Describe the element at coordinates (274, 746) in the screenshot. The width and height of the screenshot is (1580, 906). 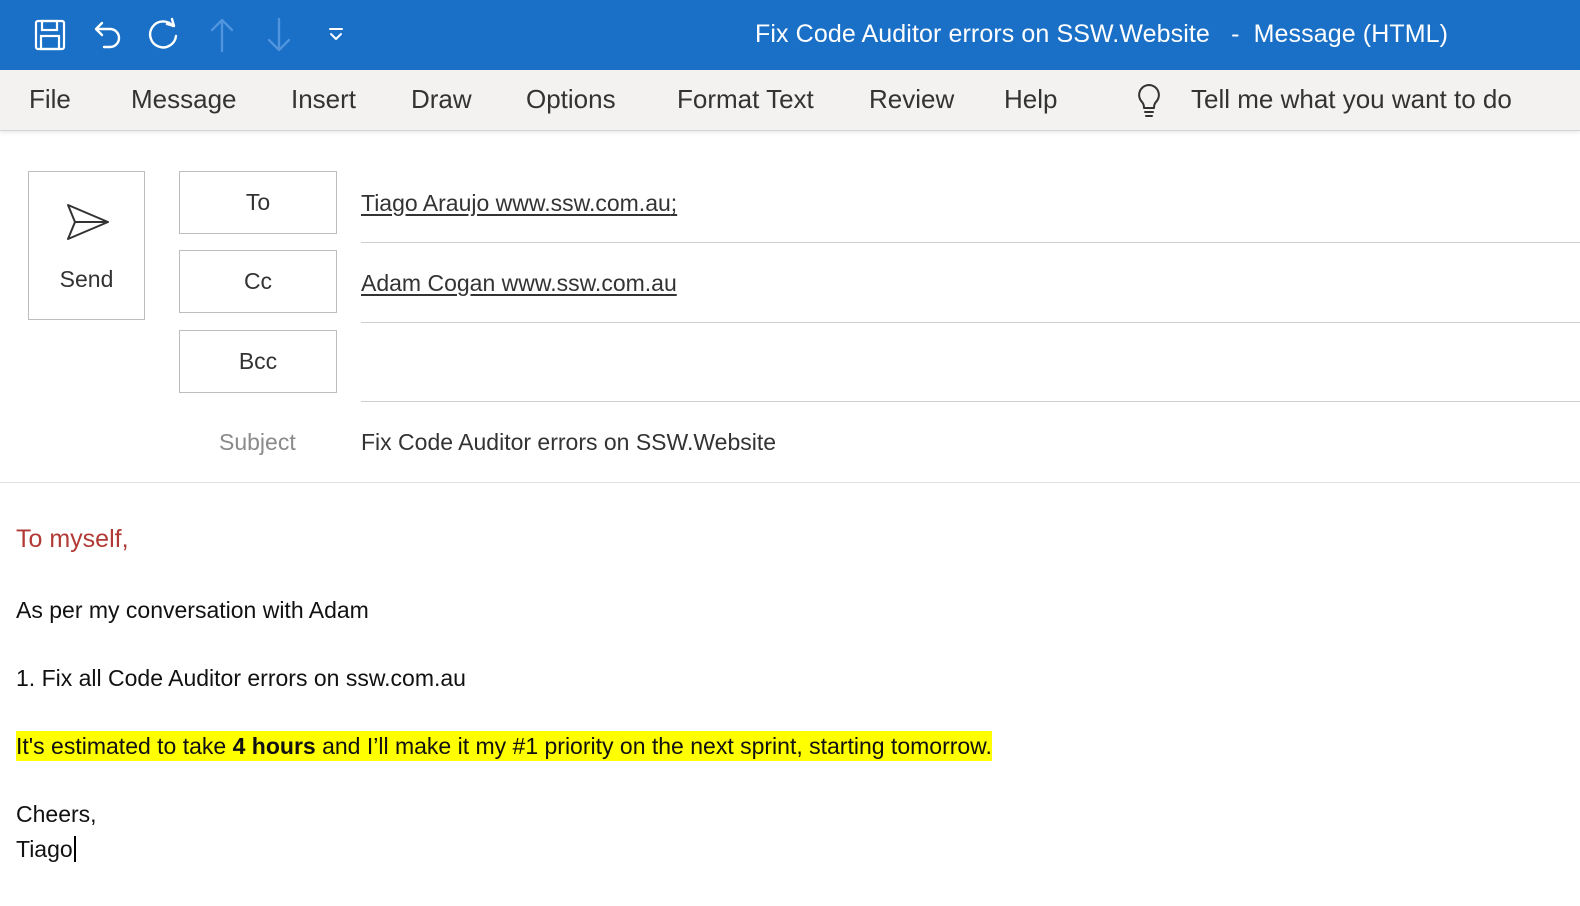
I see `estimate-hours: 4 hours` at that location.